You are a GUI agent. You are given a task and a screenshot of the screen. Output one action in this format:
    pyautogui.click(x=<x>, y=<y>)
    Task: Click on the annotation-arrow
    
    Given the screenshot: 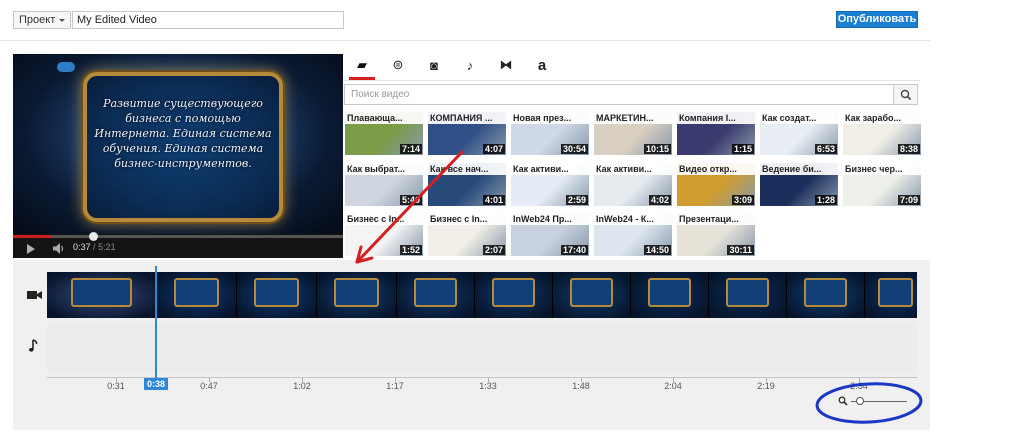 What is the action you would take?
    pyautogui.click(x=409, y=207)
    